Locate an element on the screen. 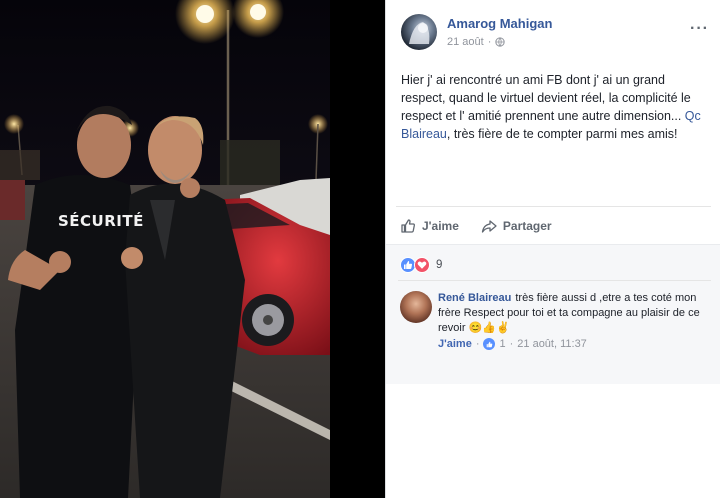 The image size is (720, 498). author-name: Amarog Mahigan is located at coordinates (499, 23).